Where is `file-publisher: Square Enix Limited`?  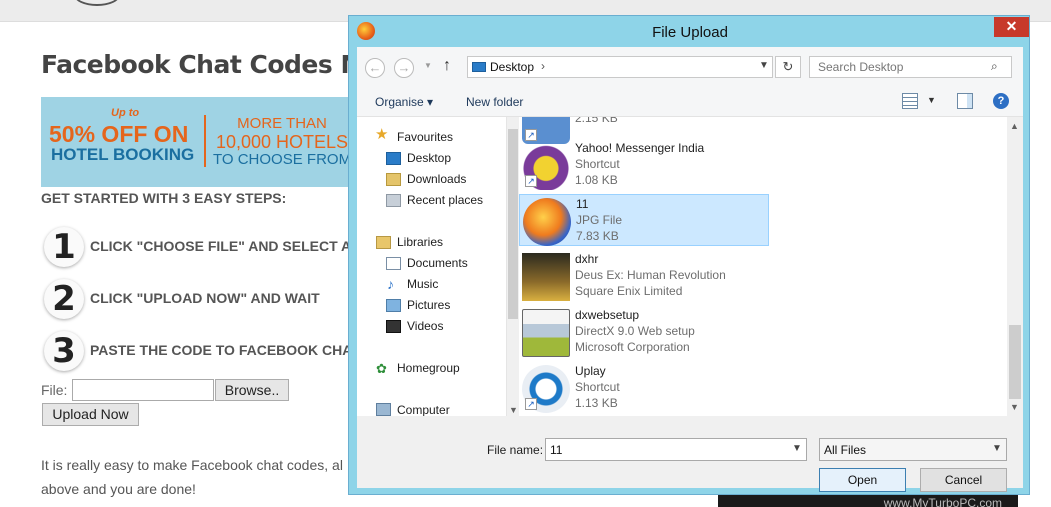 file-publisher: Square Enix Limited is located at coordinates (629, 291).